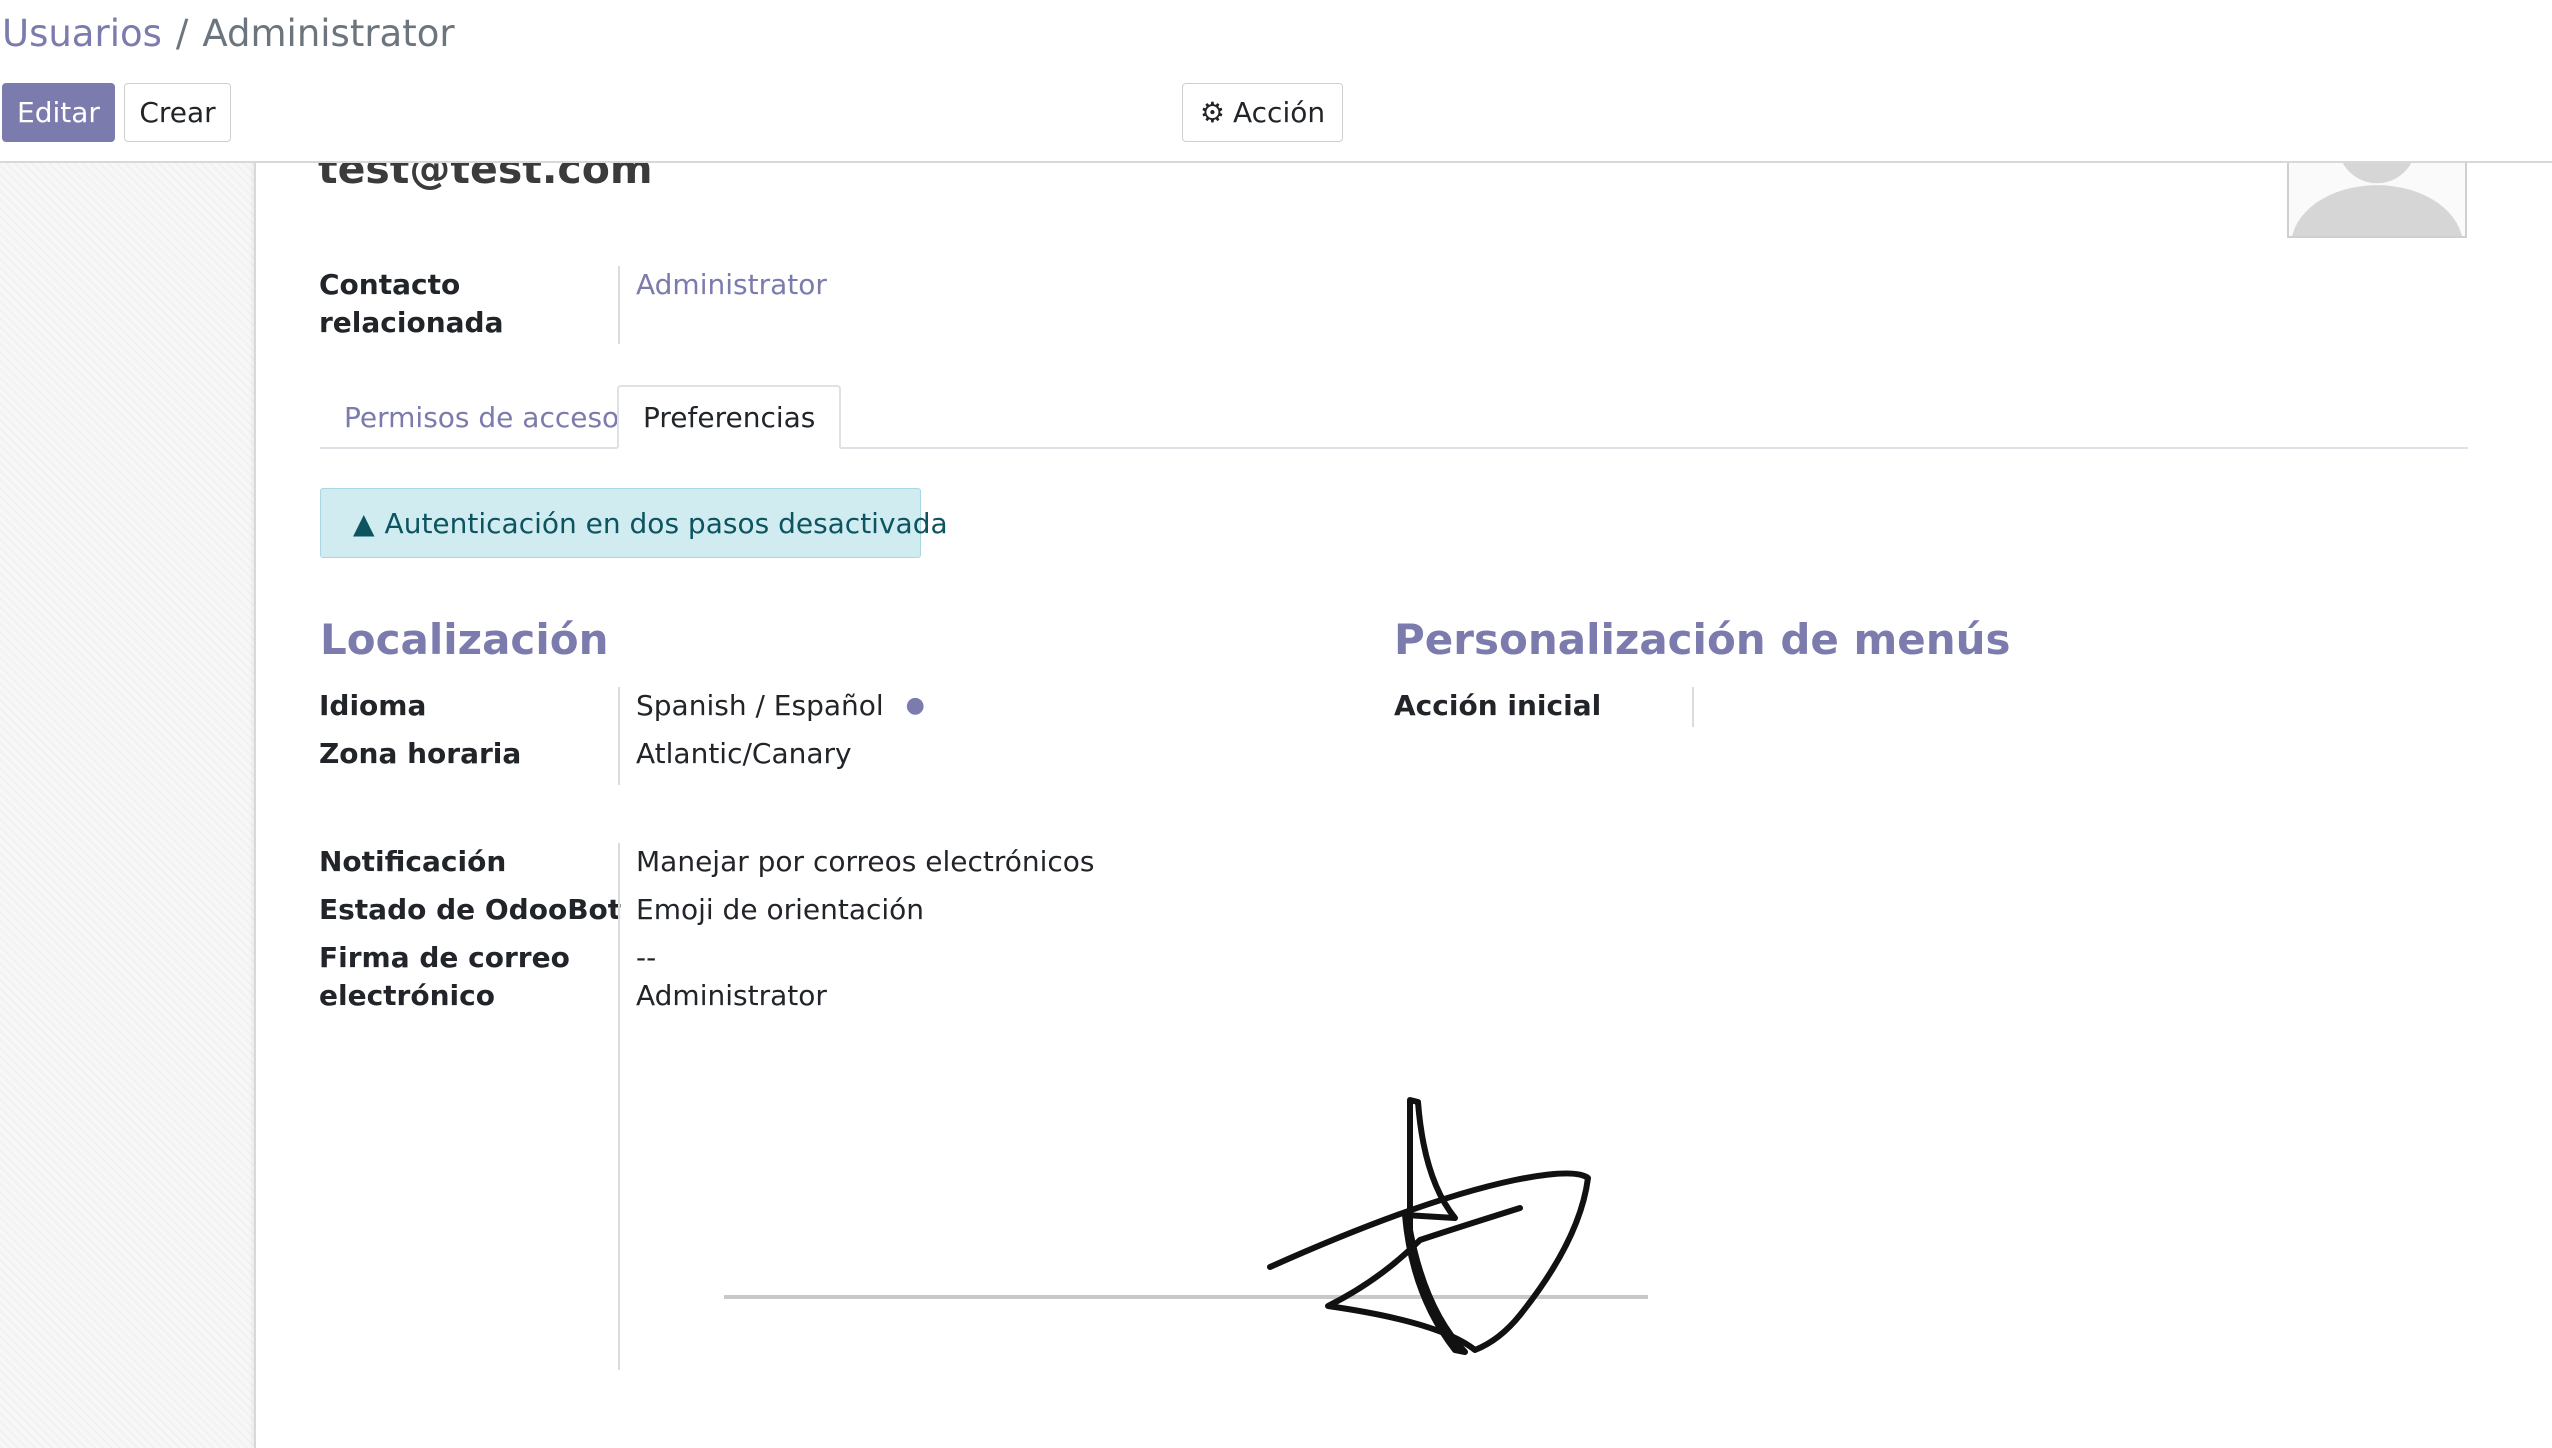  What do you see at coordinates (470, 909) in the screenshot?
I see `odoobot-status-label: Estado de OdooBot` at bounding box center [470, 909].